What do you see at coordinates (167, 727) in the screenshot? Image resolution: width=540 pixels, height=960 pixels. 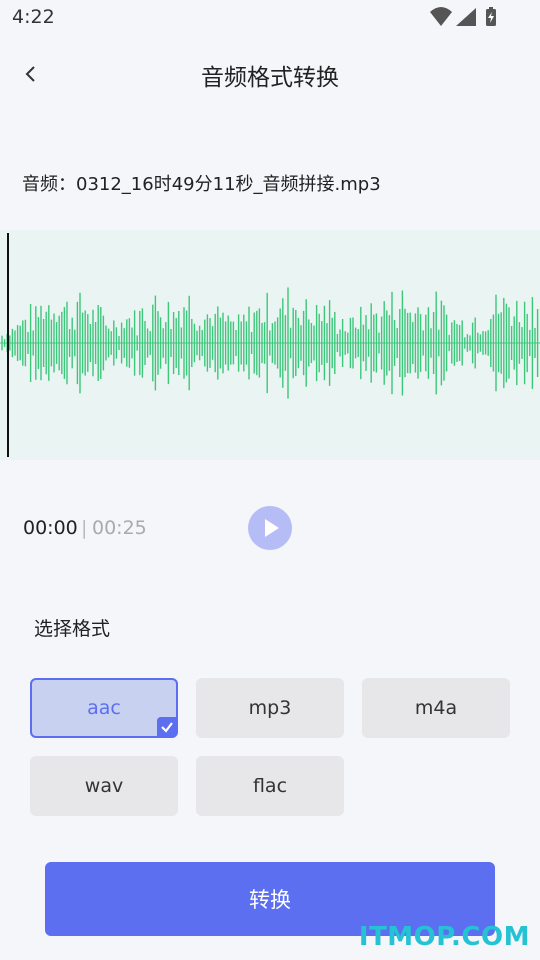 I see `check-icon` at bounding box center [167, 727].